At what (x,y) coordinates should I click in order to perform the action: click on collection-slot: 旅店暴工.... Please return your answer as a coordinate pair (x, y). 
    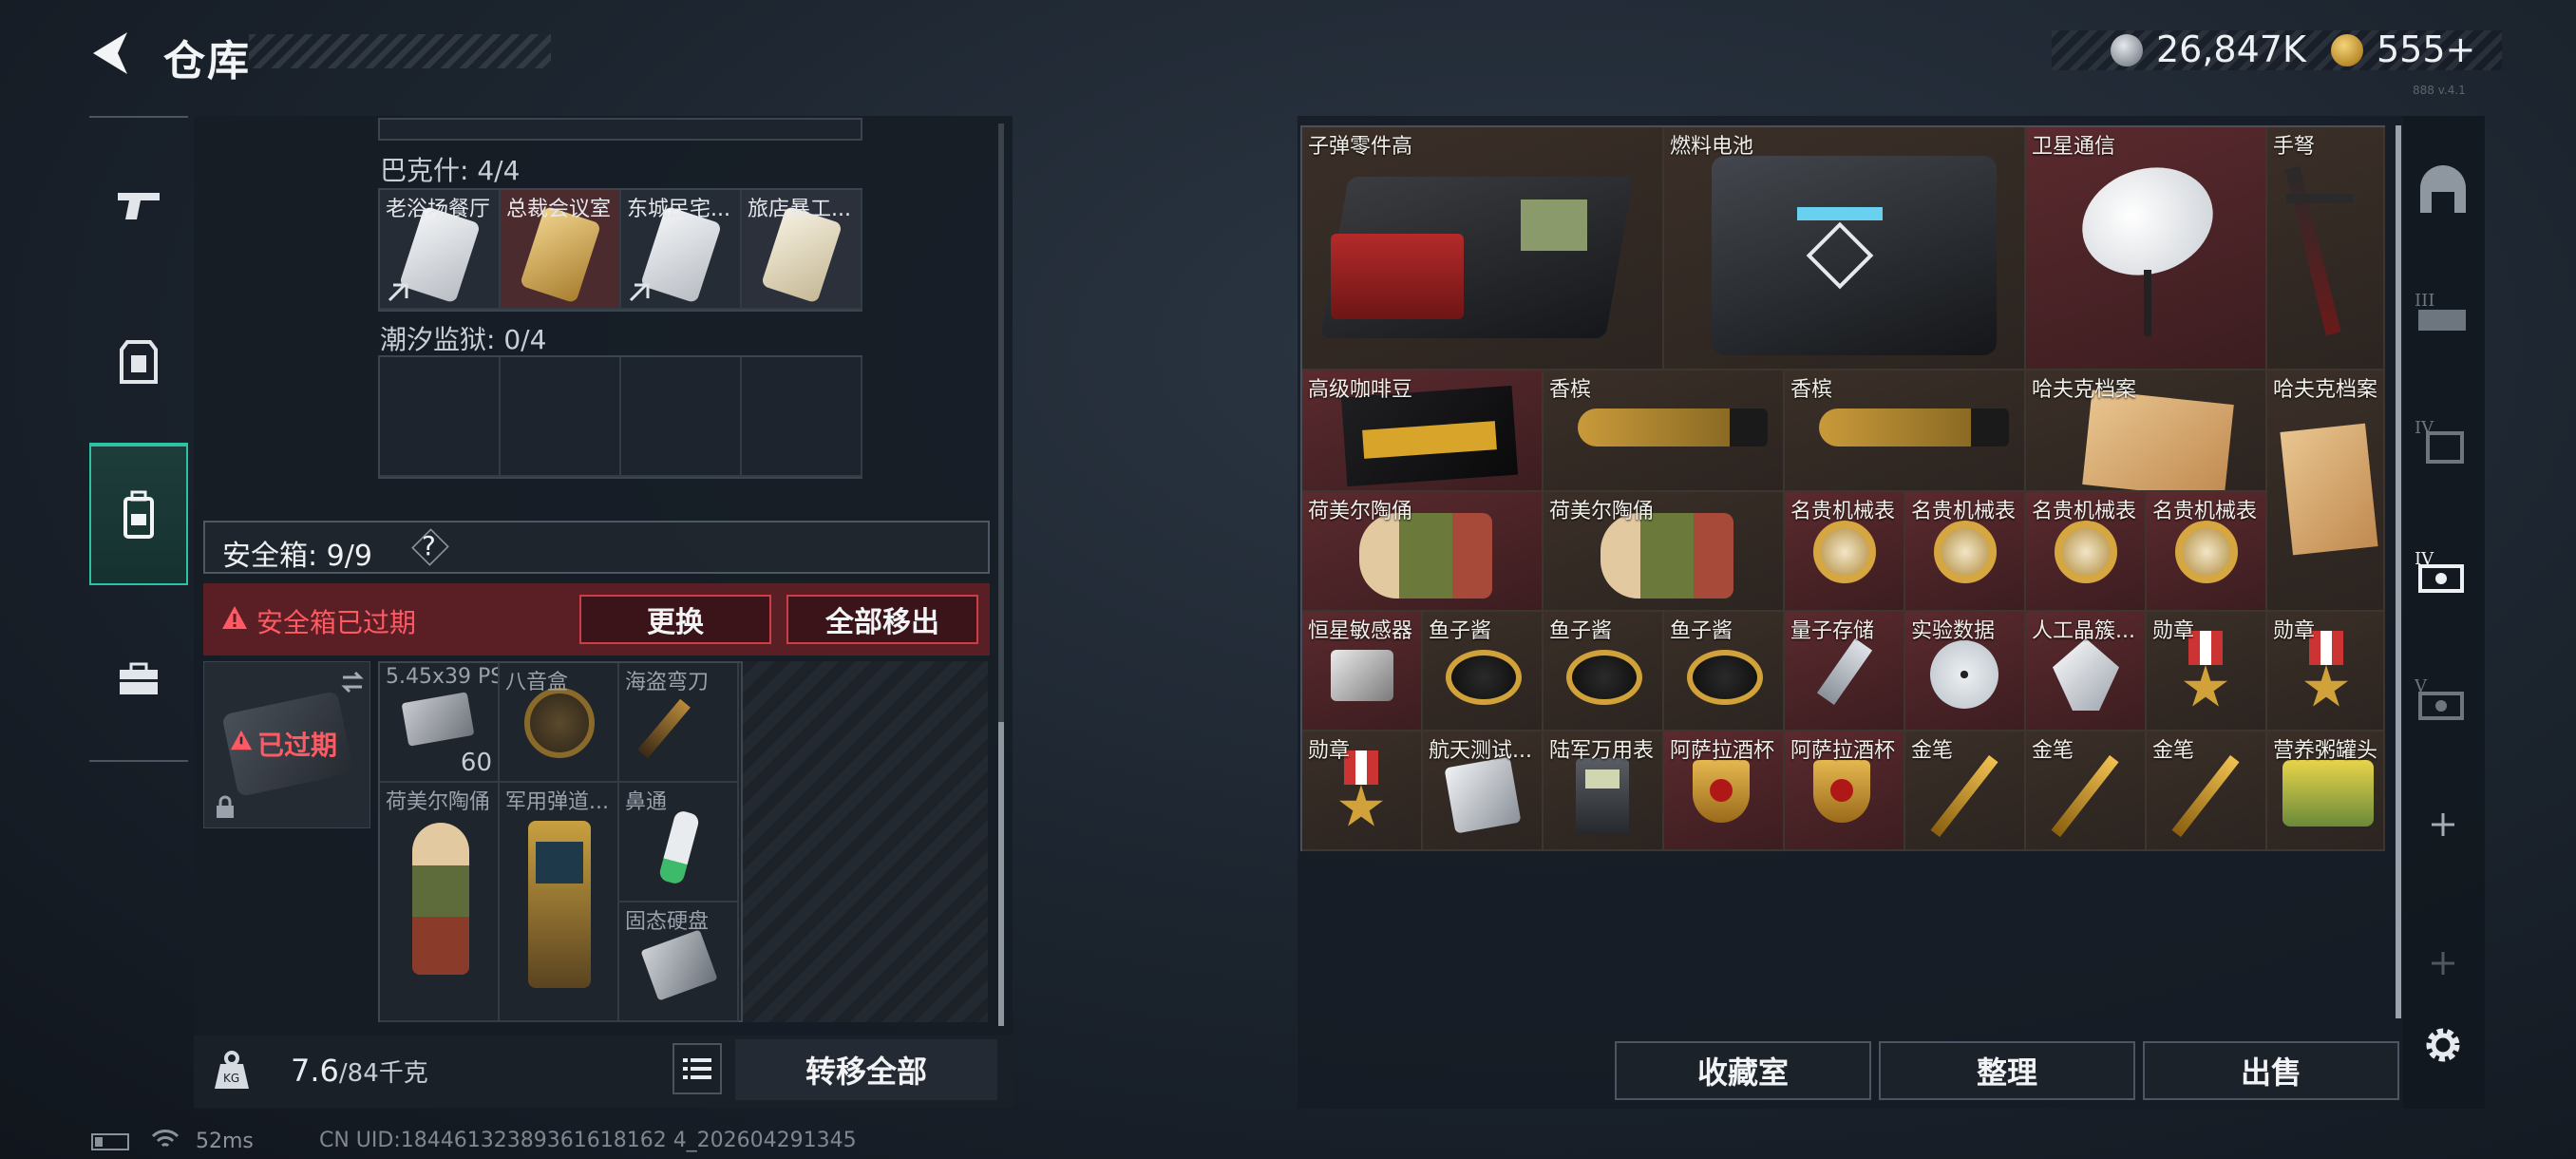
    Looking at the image, I should click on (802, 250).